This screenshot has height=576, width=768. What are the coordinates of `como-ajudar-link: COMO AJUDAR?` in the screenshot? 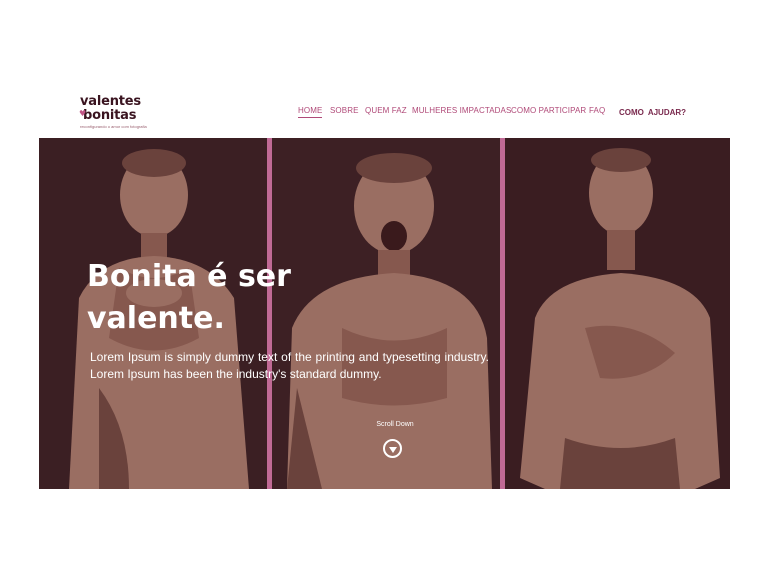 It's located at (652, 112).